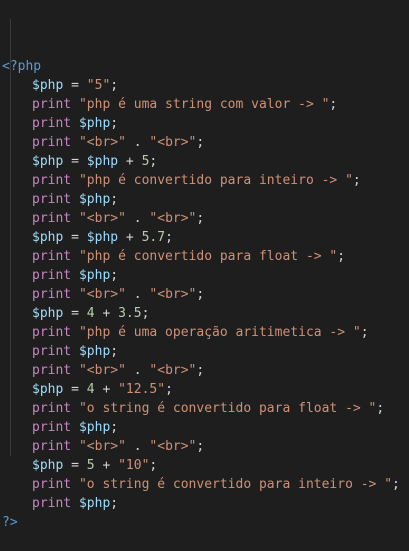 The image size is (409, 551). I want to click on code-line: $php = "5";, so click(204, 85).